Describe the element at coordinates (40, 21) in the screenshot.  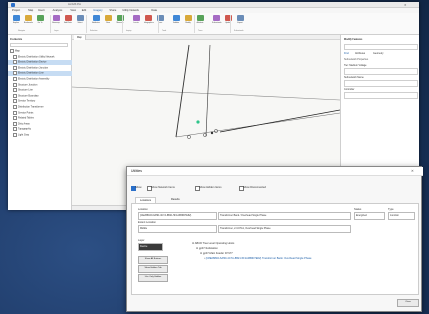
I see `ribbon-button-go-to: Go To` at that location.